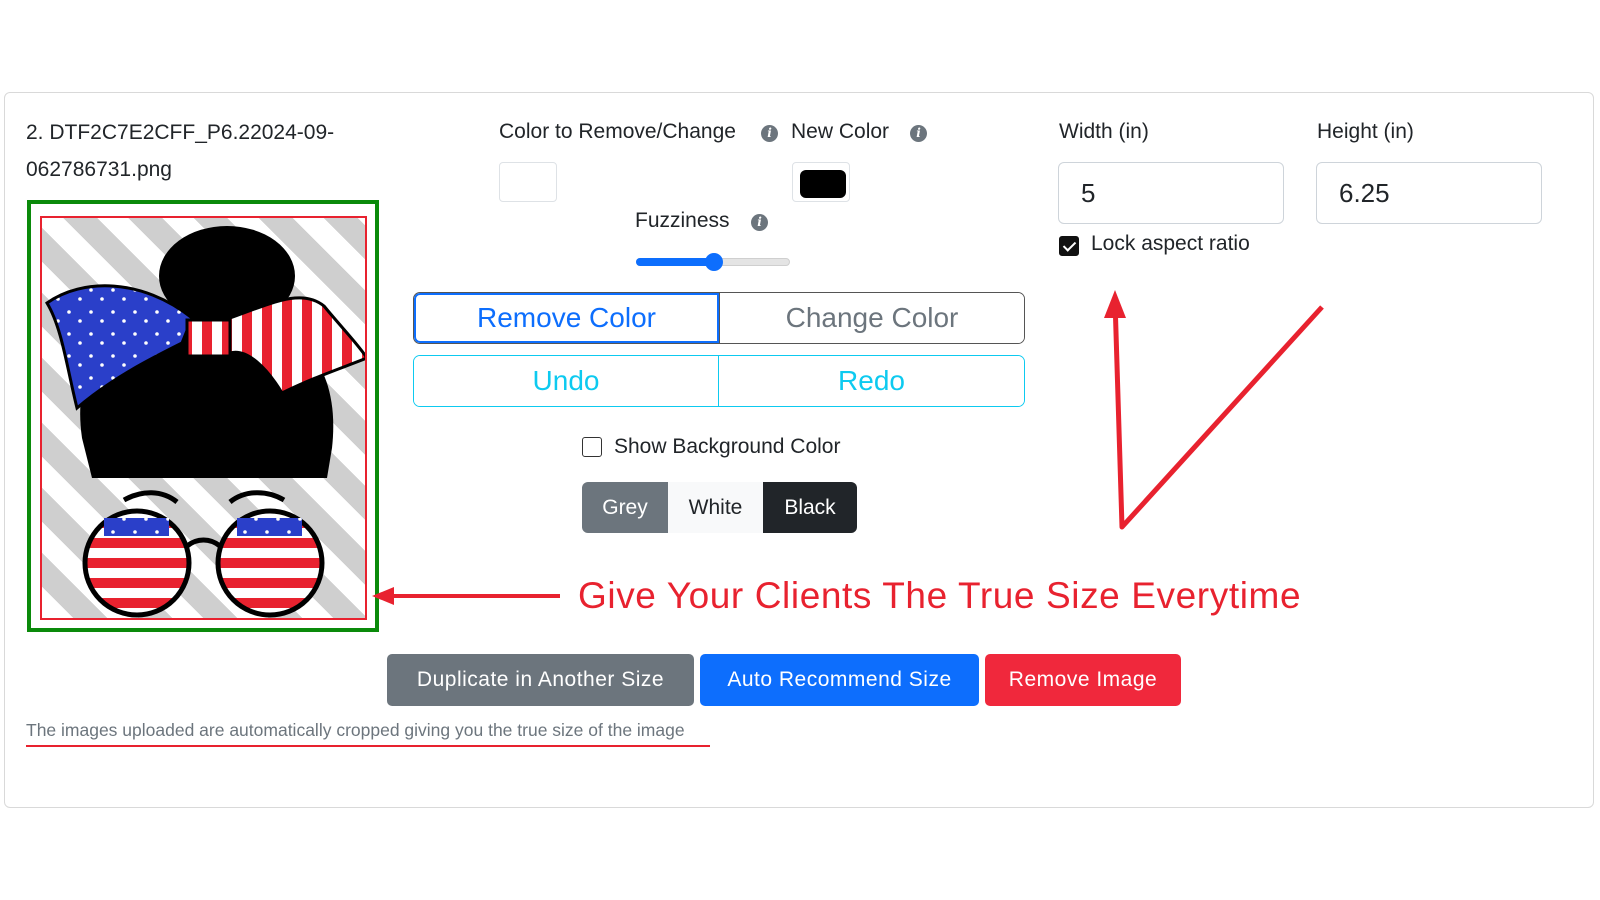 The width and height of the screenshot is (1600, 900). I want to click on remove-image-button: Remove Image, so click(1083, 680).